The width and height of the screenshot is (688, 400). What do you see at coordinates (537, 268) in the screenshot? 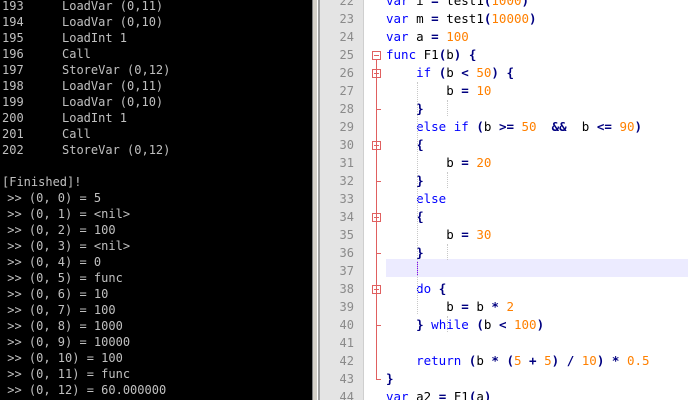
I see `current-line-highlight` at bounding box center [537, 268].